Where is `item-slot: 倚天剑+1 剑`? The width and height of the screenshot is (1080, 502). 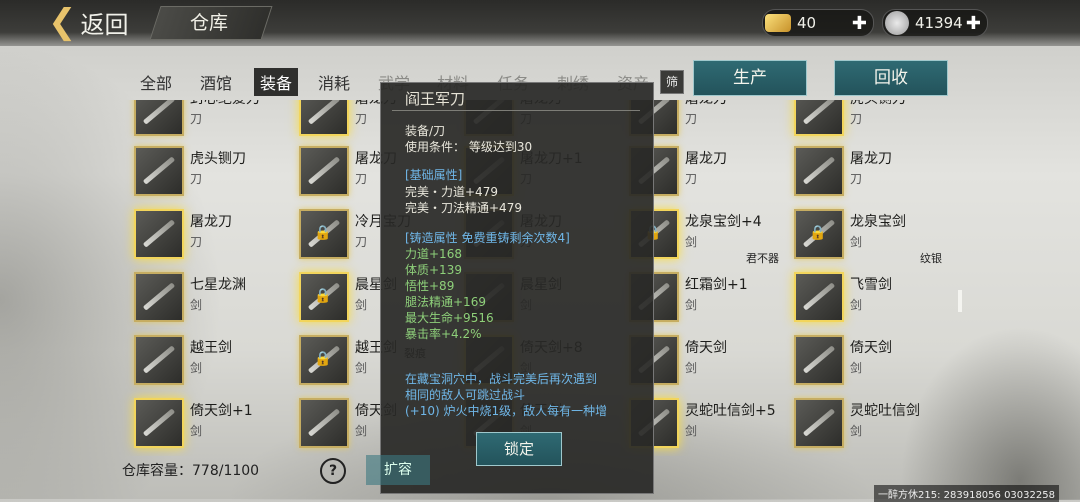 item-slot: 倚天剑+1 剑 is located at coordinates (195, 421).